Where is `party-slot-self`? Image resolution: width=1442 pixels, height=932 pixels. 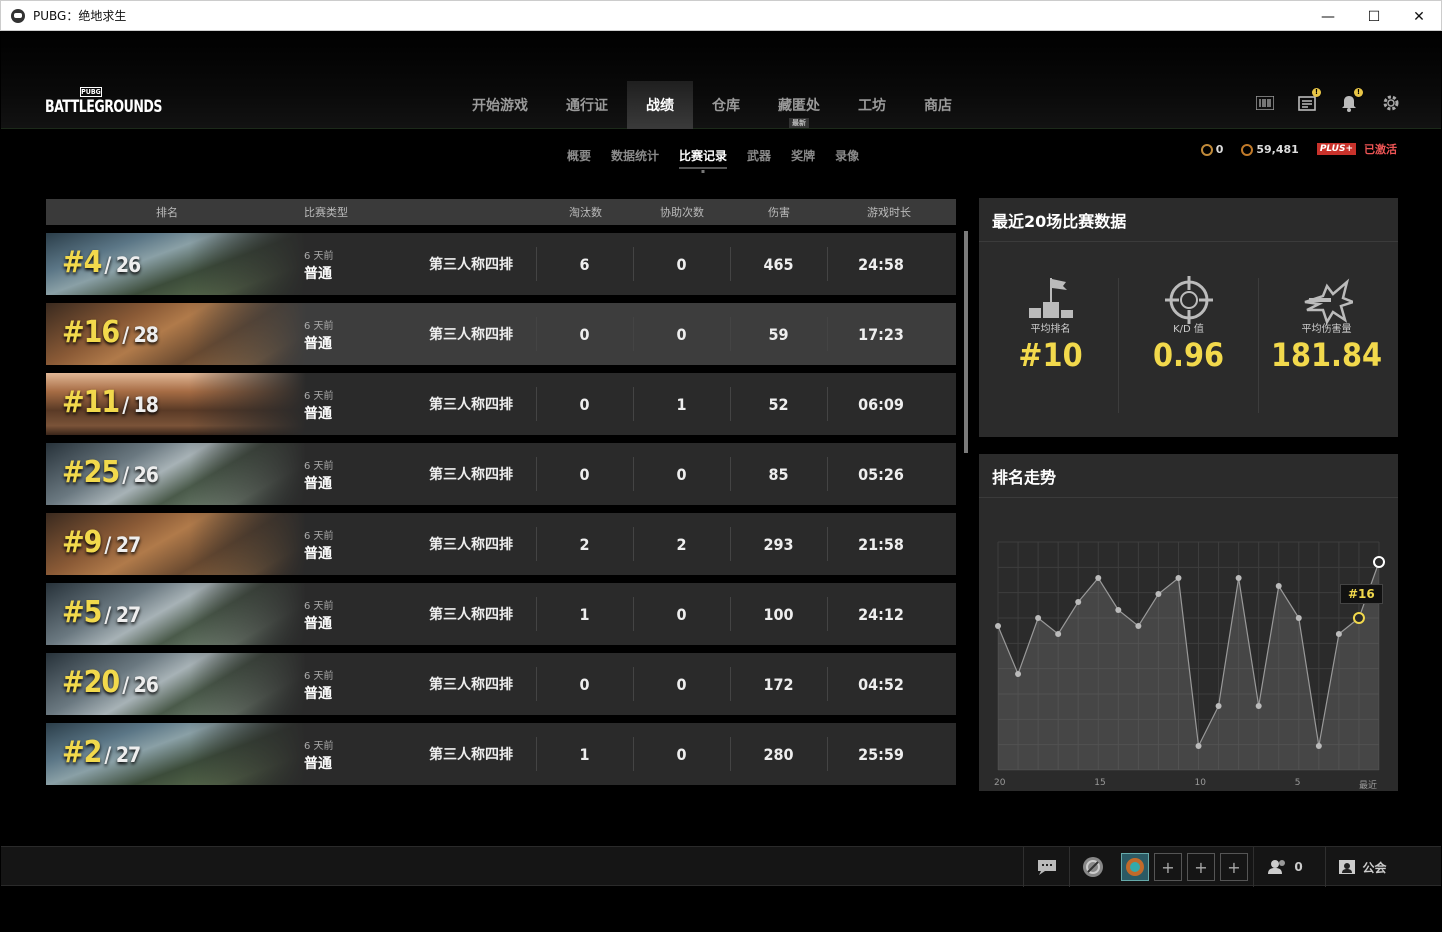
party-slot-self is located at coordinates (1135, 867).